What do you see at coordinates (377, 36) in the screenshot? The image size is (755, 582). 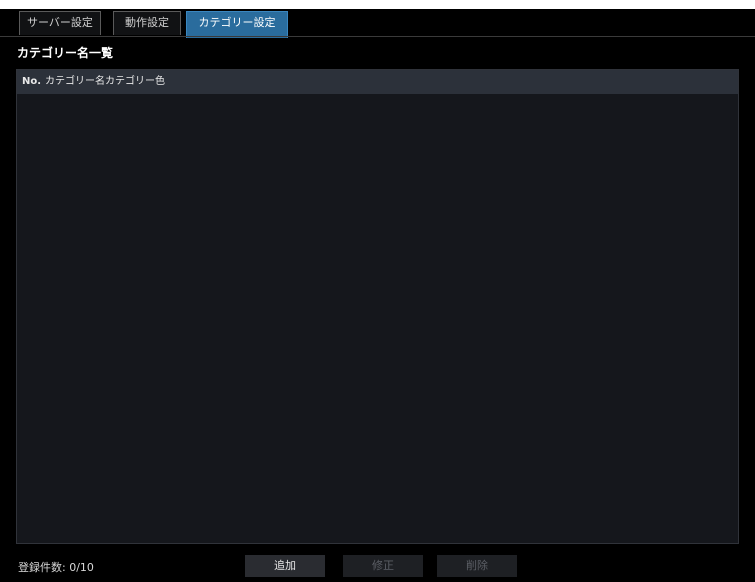 I see `tab-divider` at bounding box center [377, 36].